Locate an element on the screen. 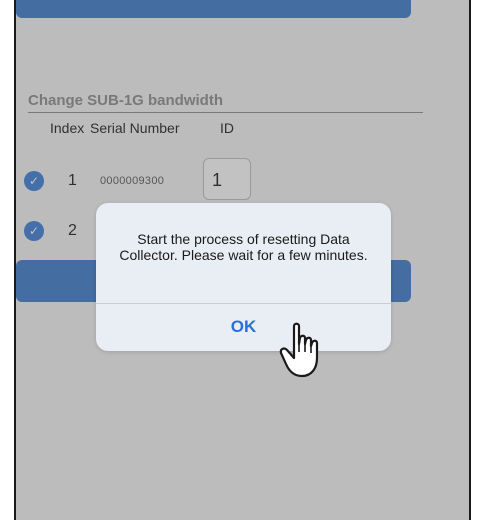  ok-button: OK is located at coordinates (243, 327).